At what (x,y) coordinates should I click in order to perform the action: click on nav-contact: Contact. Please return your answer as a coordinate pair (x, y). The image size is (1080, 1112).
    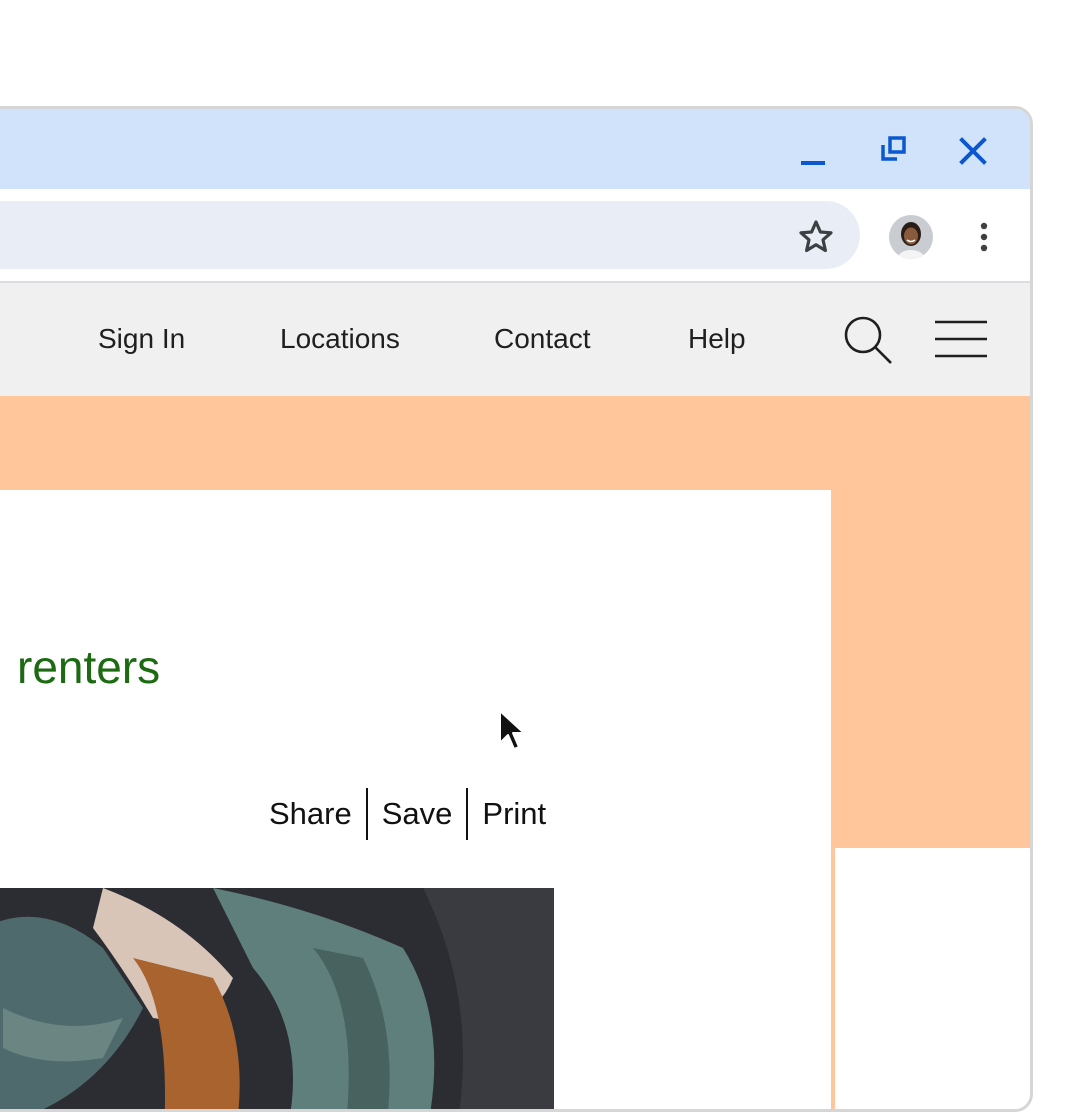
    Looking at the image, I should click on (542, 339).